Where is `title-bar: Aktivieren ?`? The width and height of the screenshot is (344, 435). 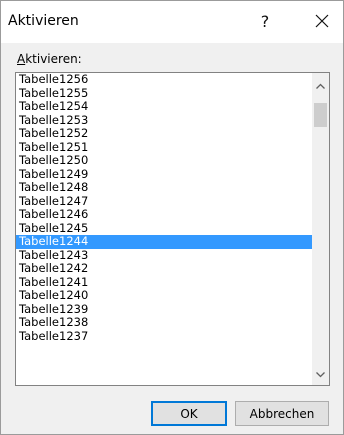 title-bar: Aktivieren ? is located at coordinates (172, 22).